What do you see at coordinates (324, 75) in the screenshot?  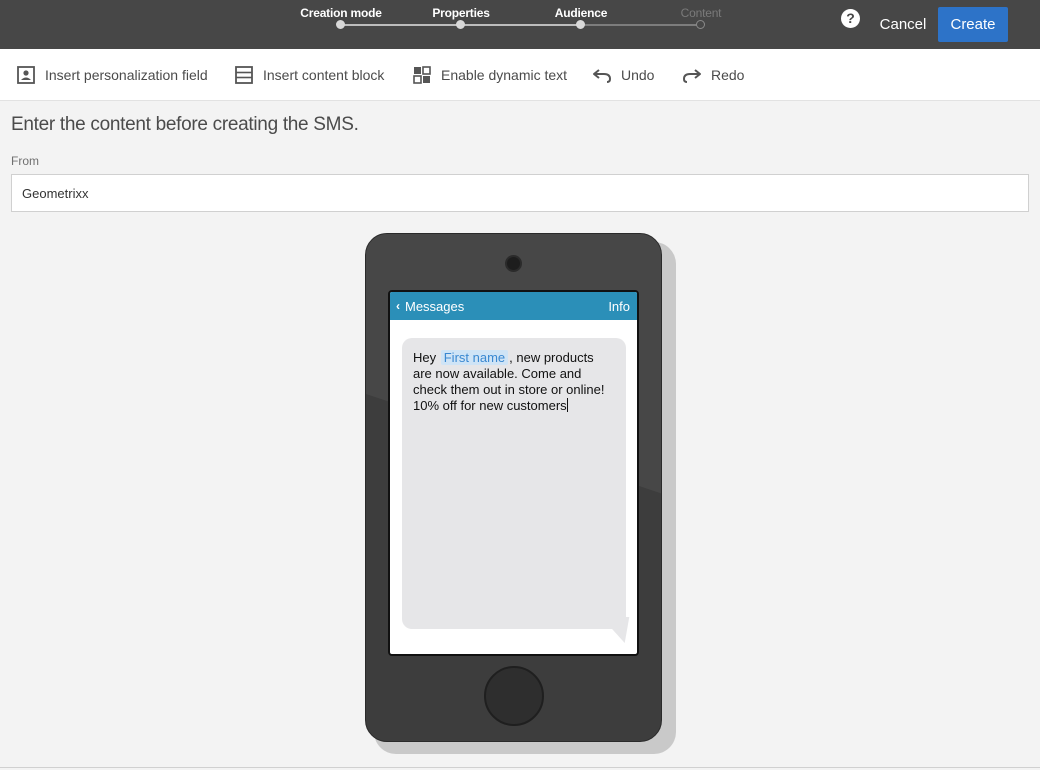 I see `insert-content-block-label: Insert content block` at bounding box center [324, 75].